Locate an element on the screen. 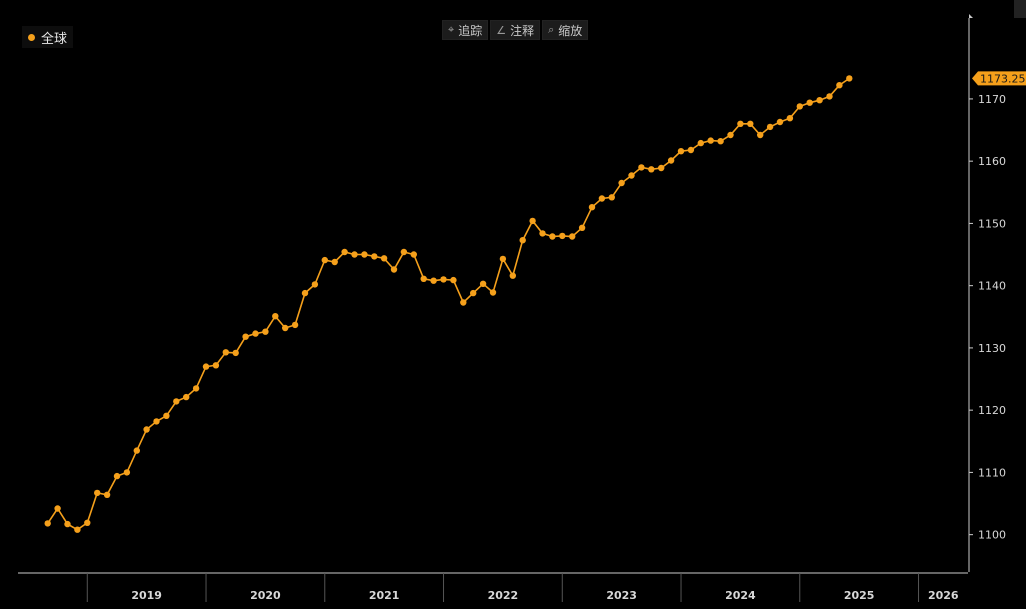 The width and height of the screenshot is (1026, 609). x-tick-label: 2020 is located at coordinates (265, 595).